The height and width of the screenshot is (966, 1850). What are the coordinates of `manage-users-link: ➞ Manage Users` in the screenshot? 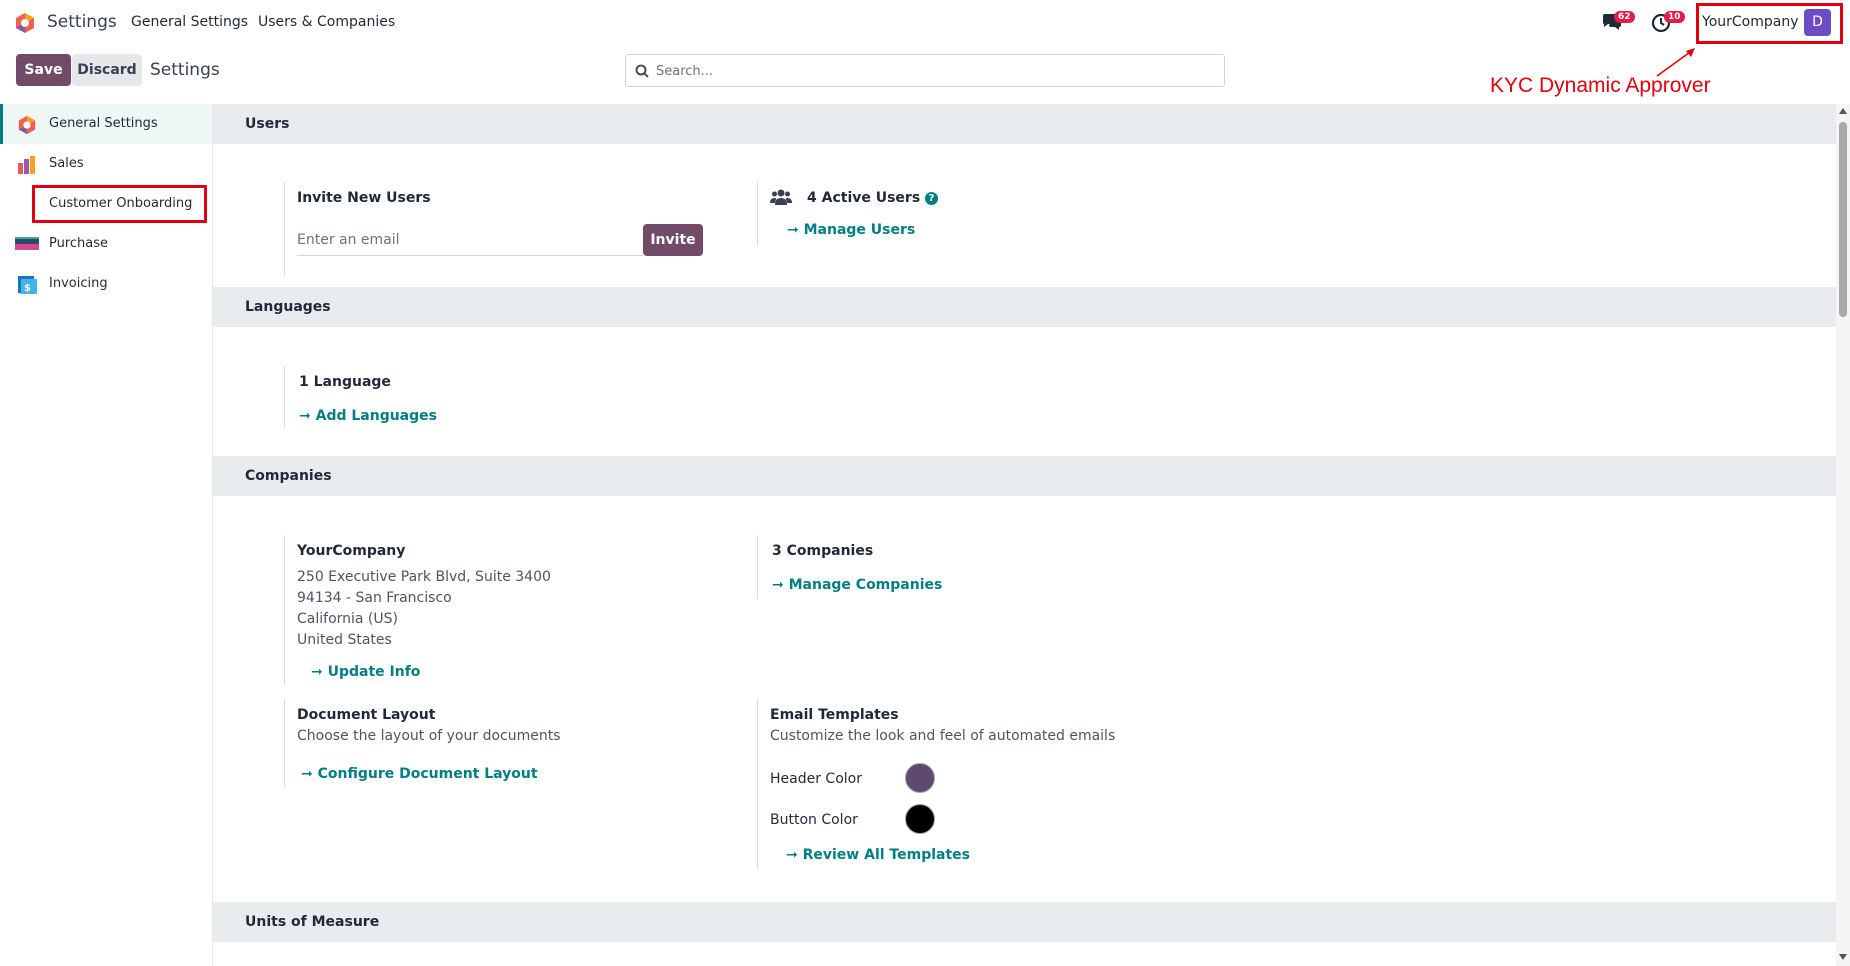 It's located at (851, 230).